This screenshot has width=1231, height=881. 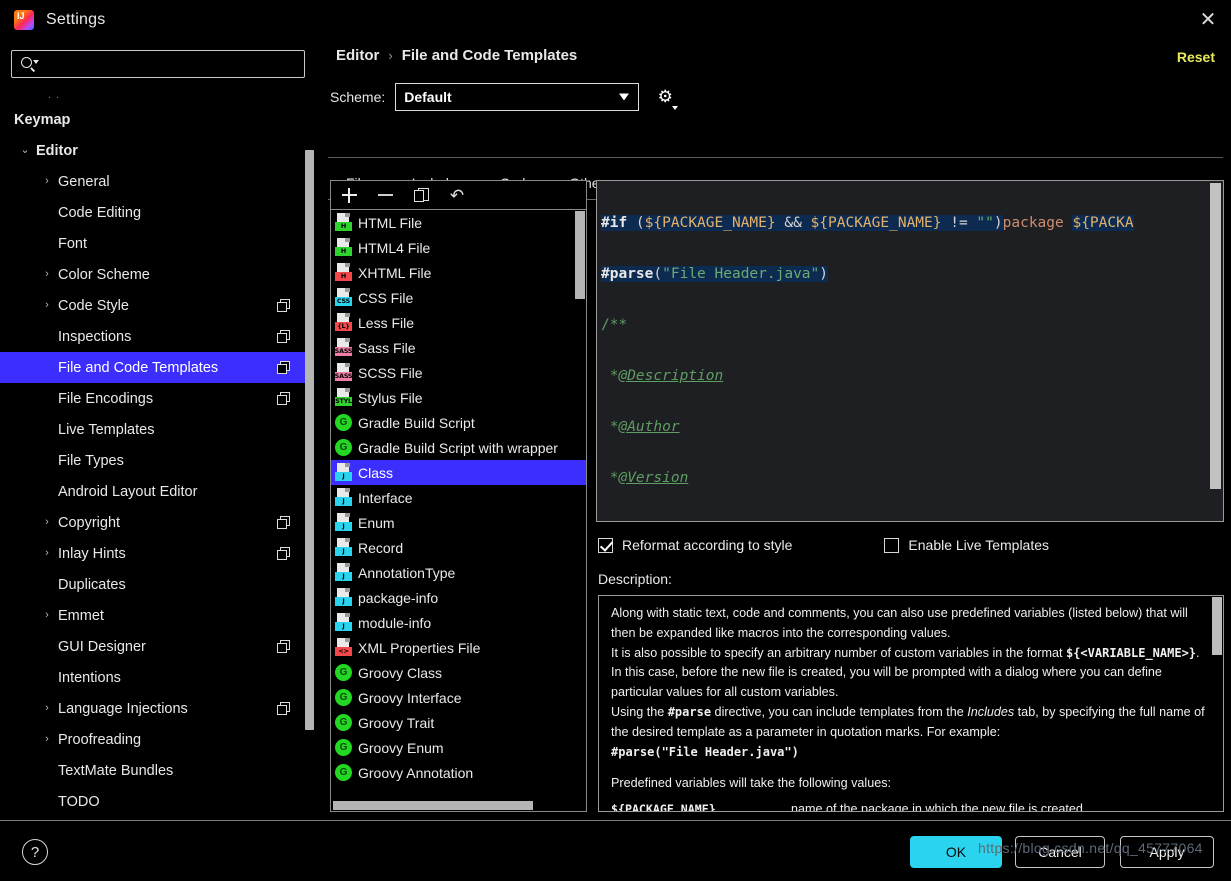 What do you see at coordinates (357, 55) in the screenshot?
I see `breadcrumb-root: Editor` at bounding box center [357, 55].